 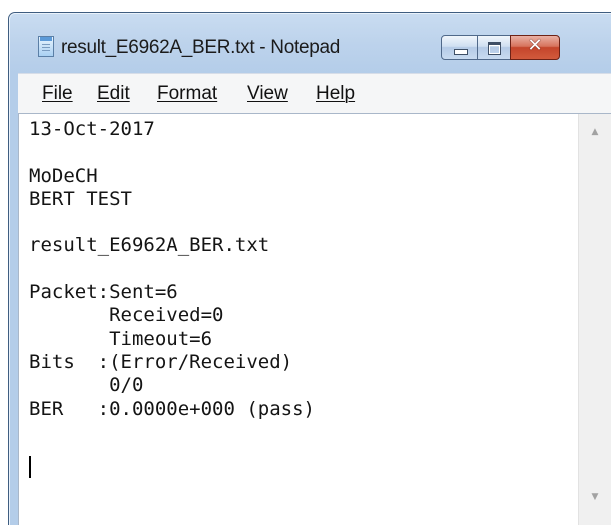 I want to click on minimize-icon, so click(x=461, y=52).